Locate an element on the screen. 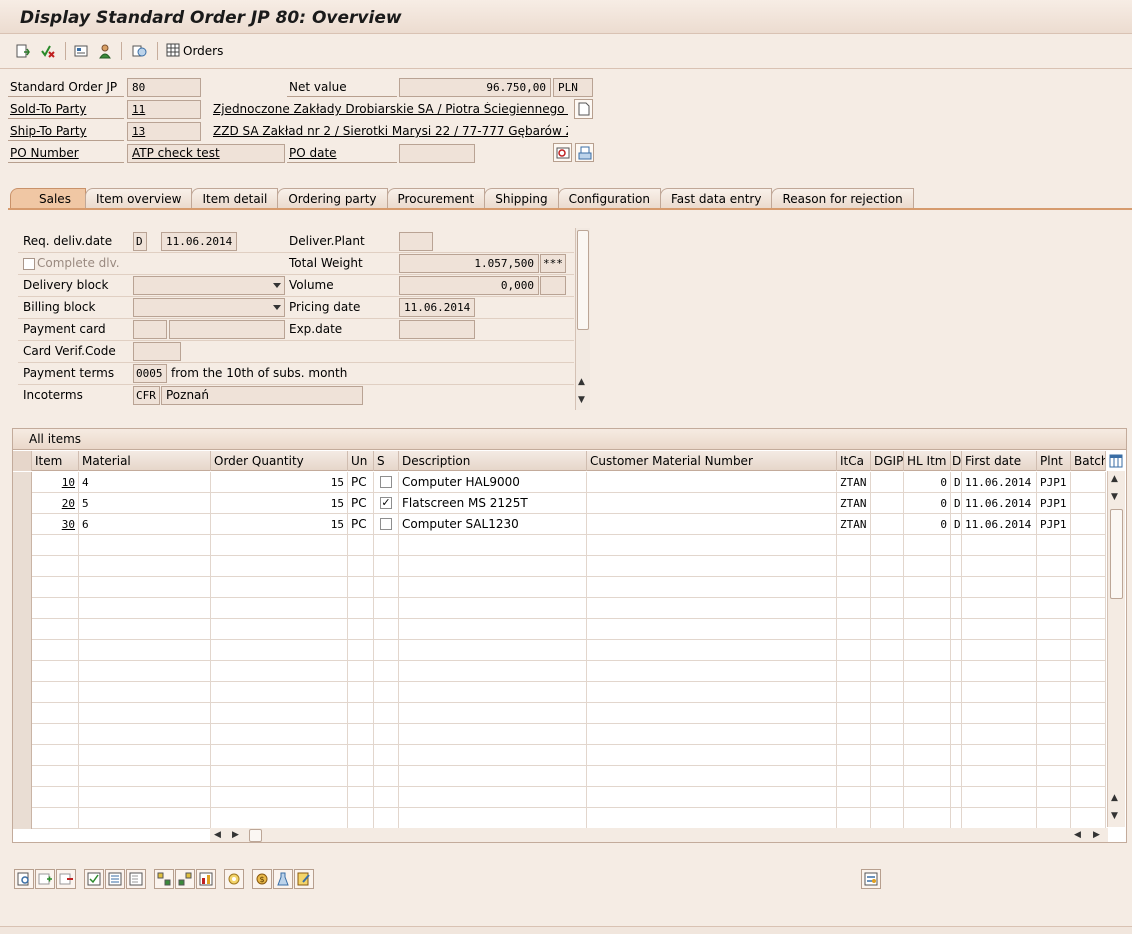  cell-material: 6 is located at coordinates (145, 524).